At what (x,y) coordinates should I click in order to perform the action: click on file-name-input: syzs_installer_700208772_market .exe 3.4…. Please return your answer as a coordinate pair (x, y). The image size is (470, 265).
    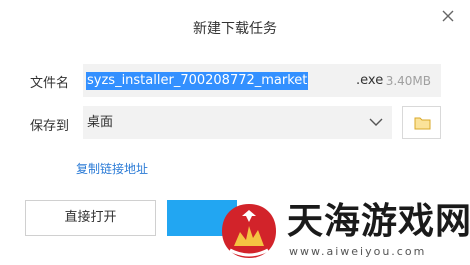
    Looking at the image, I should click on (262, 80).